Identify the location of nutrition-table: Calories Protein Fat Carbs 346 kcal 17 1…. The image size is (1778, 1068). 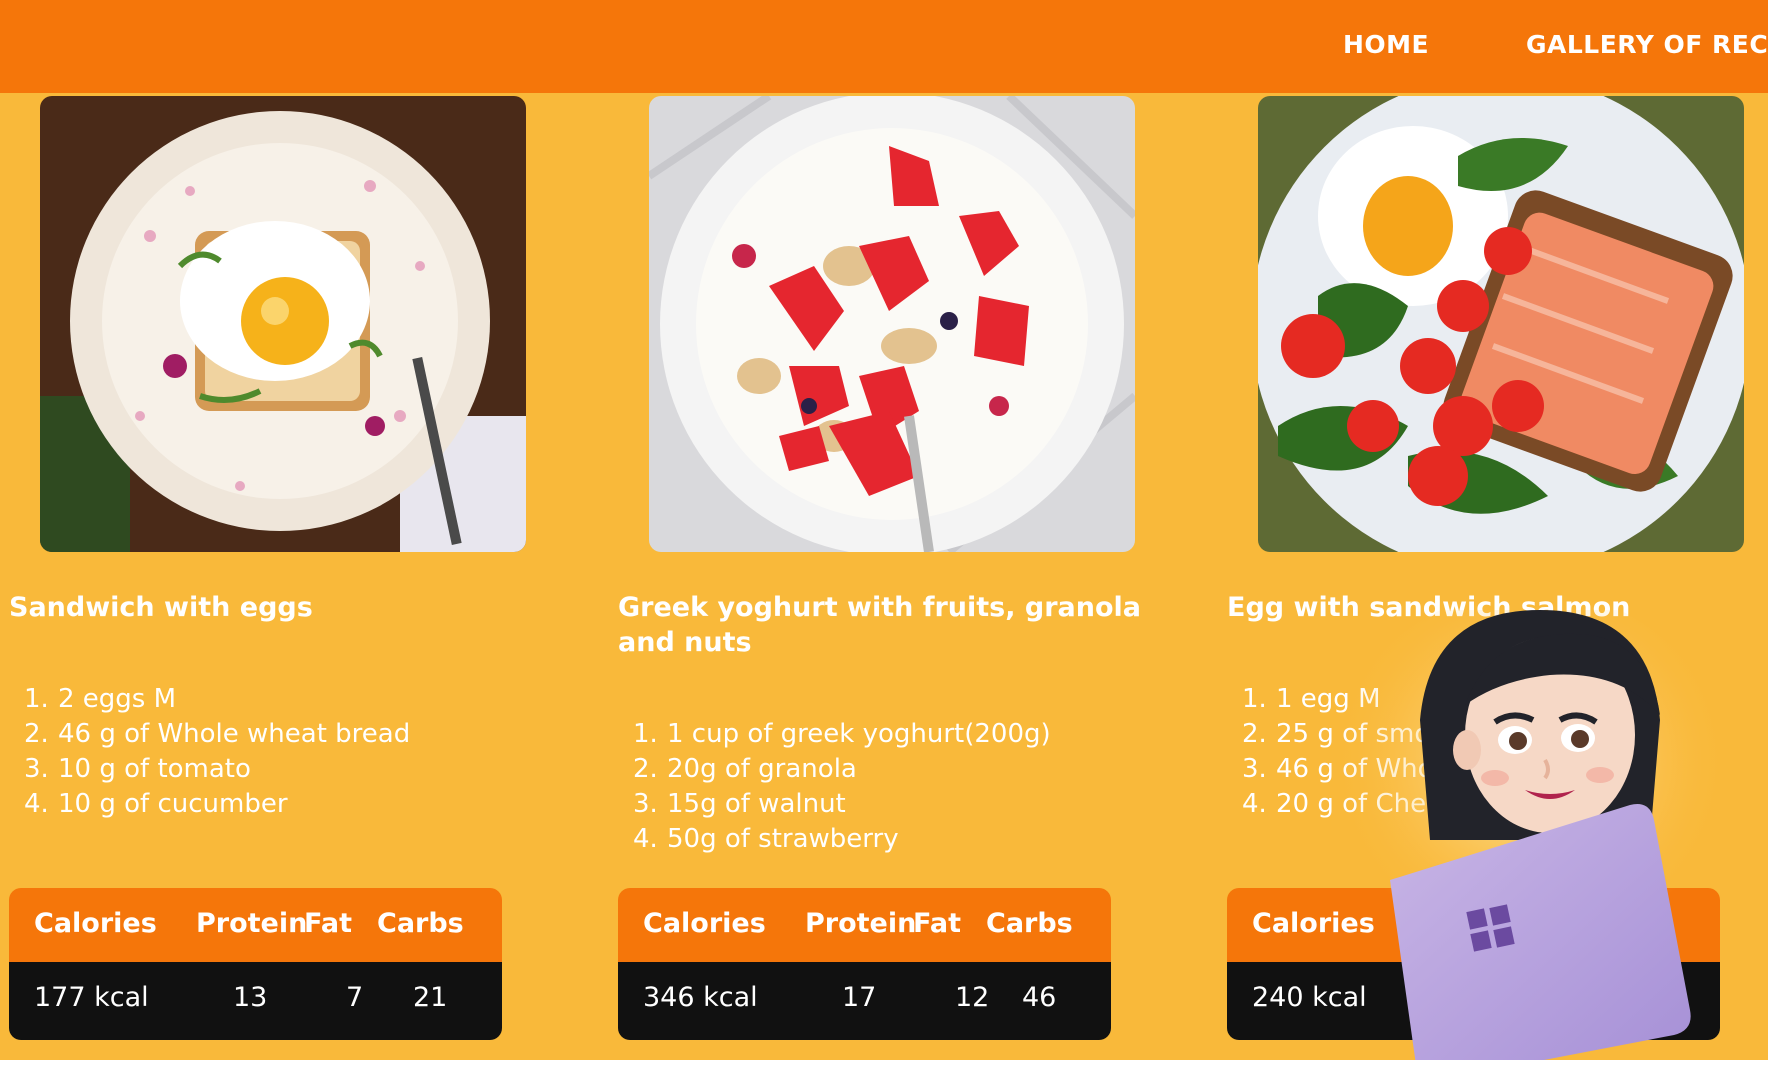
(864, 964).